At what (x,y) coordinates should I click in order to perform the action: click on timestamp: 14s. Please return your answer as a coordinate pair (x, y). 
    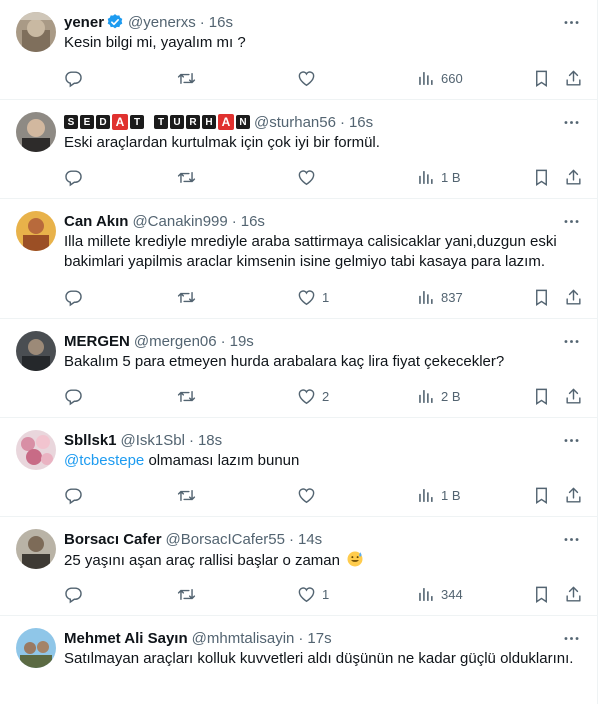
    Looking at the image, I should click on (310, 539).